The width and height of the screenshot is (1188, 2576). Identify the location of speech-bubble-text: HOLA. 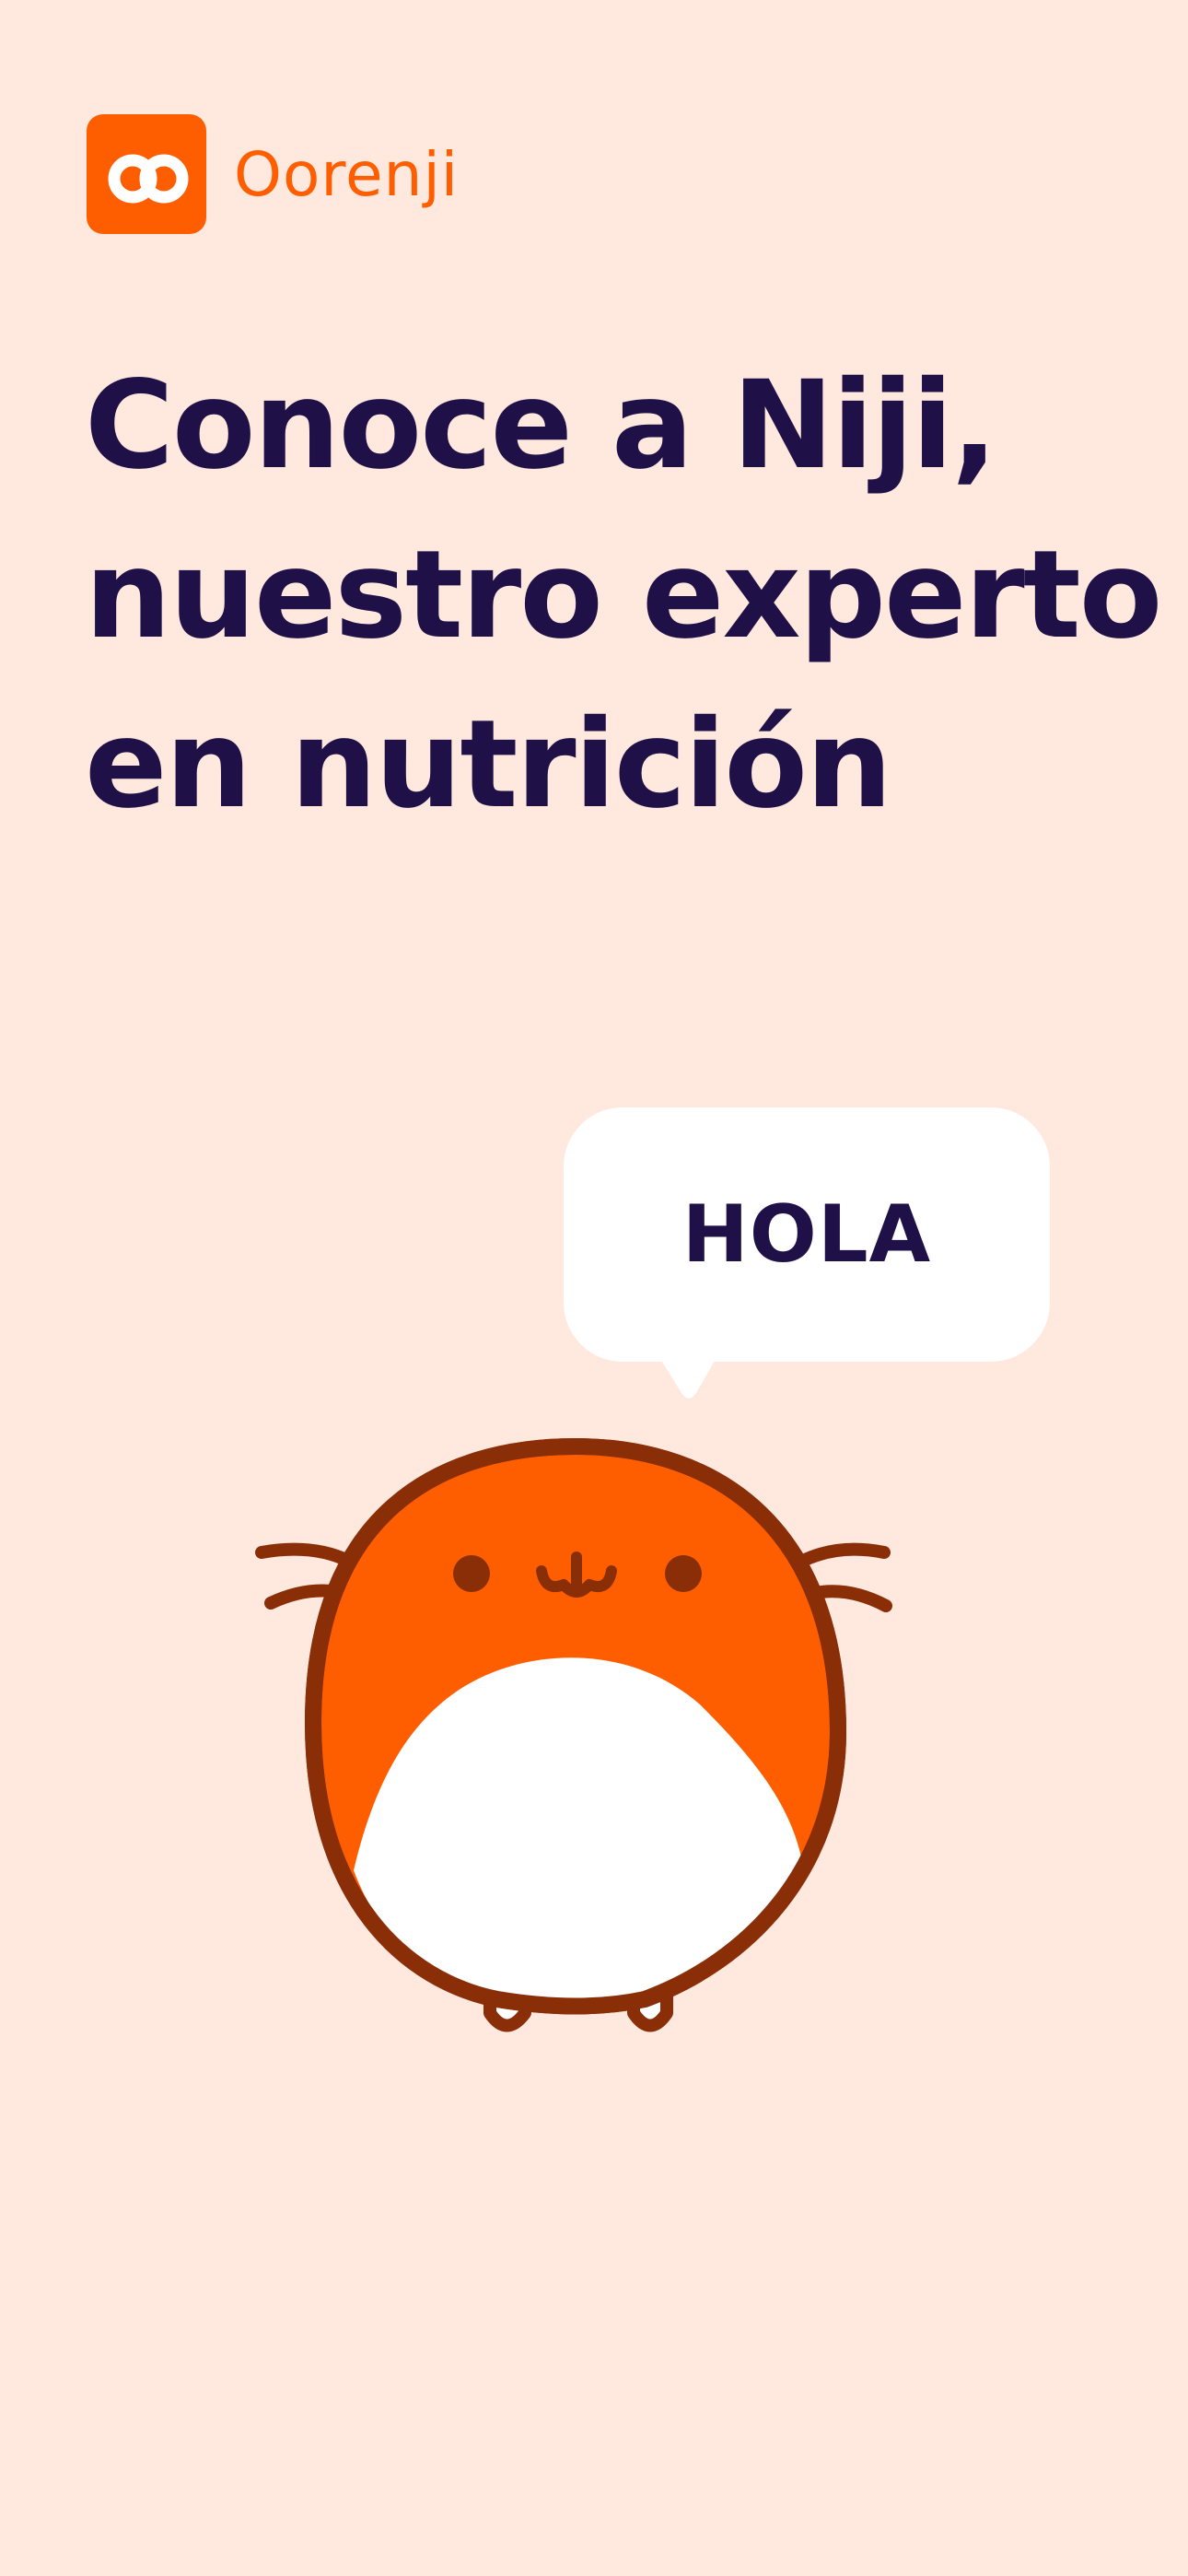
(806, 1234).